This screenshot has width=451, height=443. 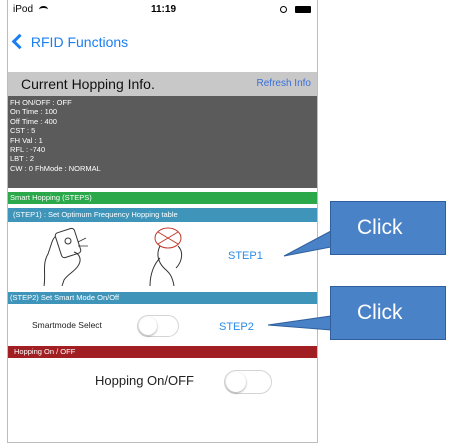 What do you see at coordinates (65, 256) in the screenshot?
I see `hand-reader-icon` at bounding box center [65, 256].